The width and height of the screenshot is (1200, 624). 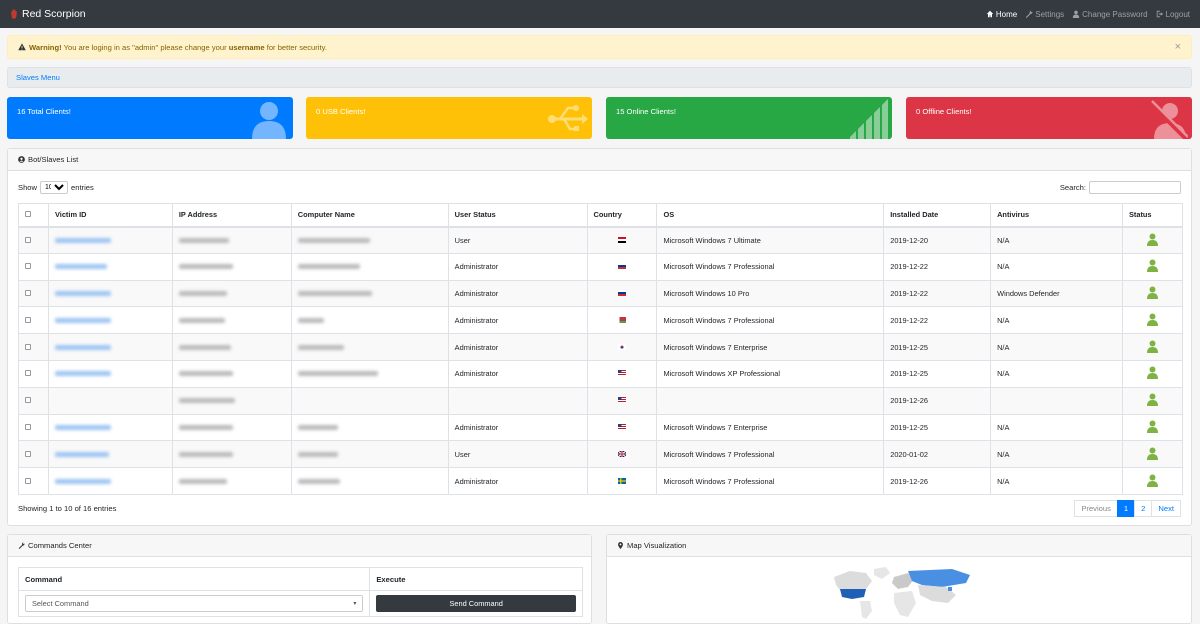 What do you see at coordinates (1056, 215) in the screenshot?
I see `col-antivirus: Antivirus` at bounding box center [1056, 215].